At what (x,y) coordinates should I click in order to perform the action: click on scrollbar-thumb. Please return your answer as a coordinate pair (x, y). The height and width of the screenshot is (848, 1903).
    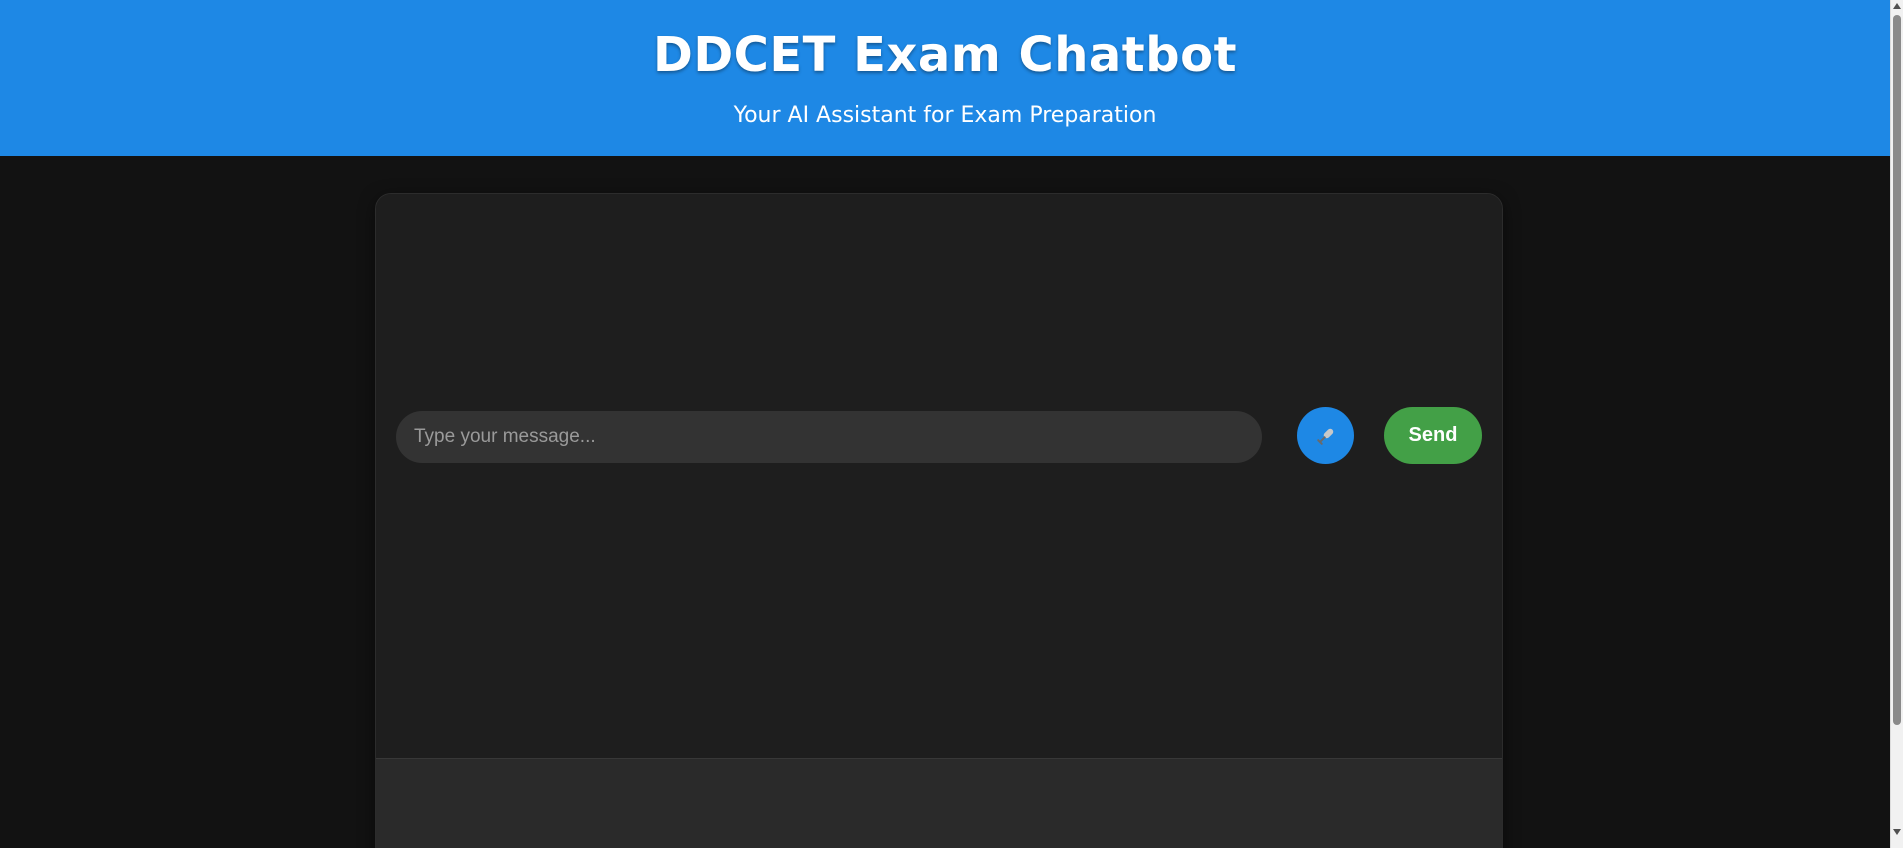
    Looking at the image, I should click on (1897, 370).